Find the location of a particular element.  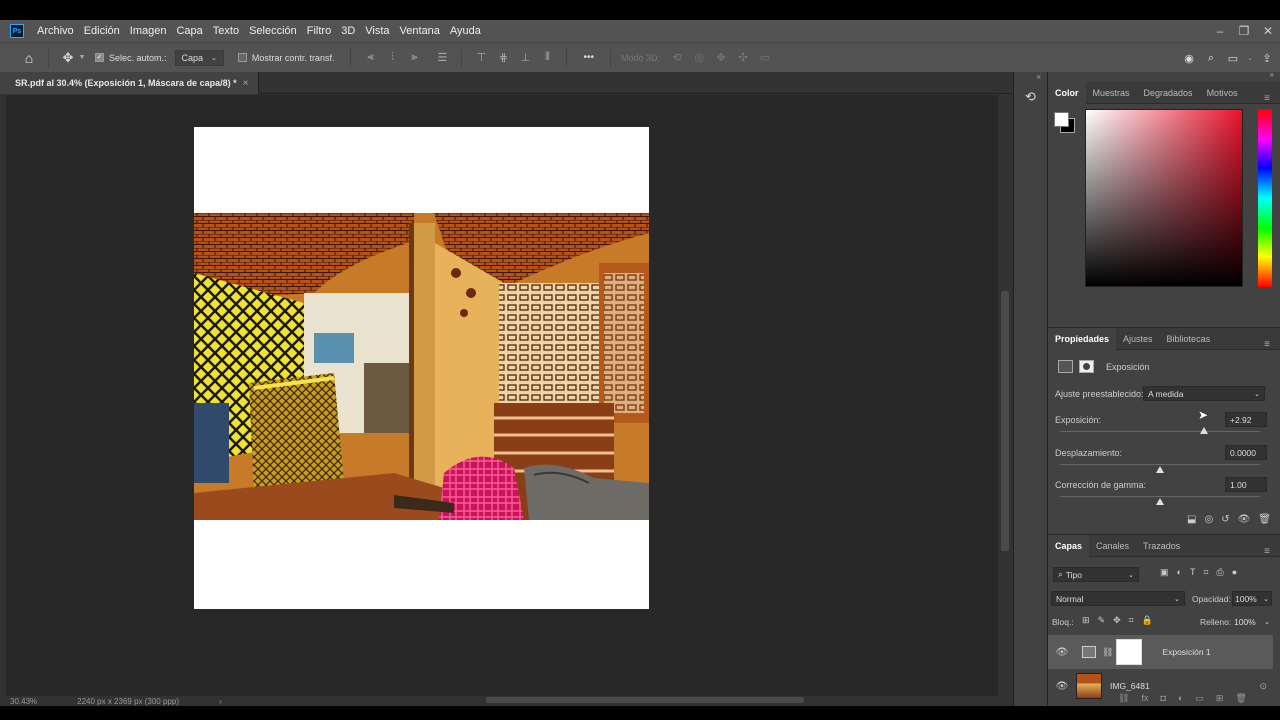

lock-position-icon: ✥ is located at coordinates (1117, 620).